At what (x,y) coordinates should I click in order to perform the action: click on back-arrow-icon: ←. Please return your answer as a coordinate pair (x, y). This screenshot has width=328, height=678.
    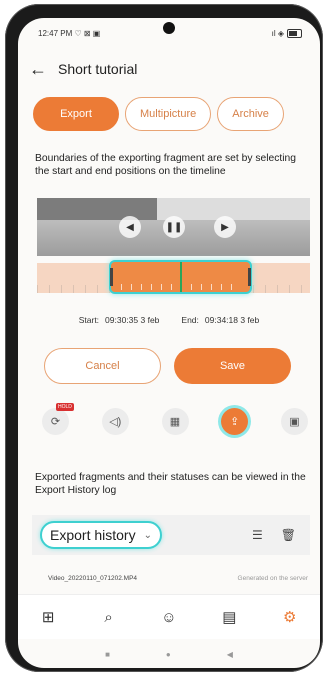
    Looking at the image, I should click on (38, 69).